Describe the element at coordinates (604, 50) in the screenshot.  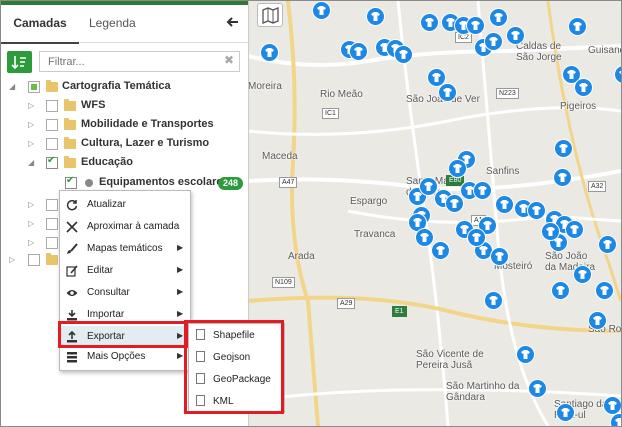
I see `place-label: Guisande` at that location.